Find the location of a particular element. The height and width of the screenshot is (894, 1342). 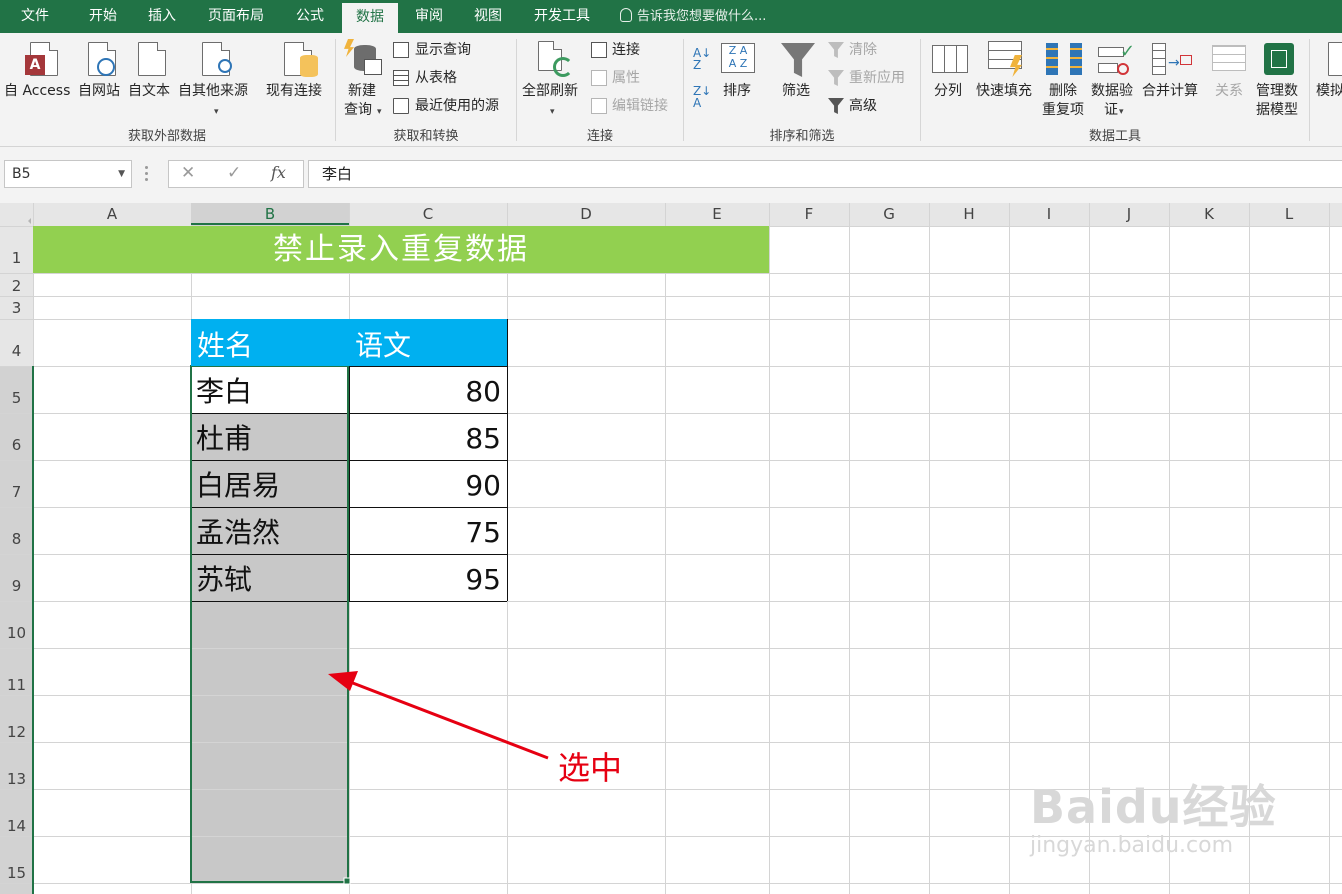

row-header-7: 7 is located at coordinates (16, 492).